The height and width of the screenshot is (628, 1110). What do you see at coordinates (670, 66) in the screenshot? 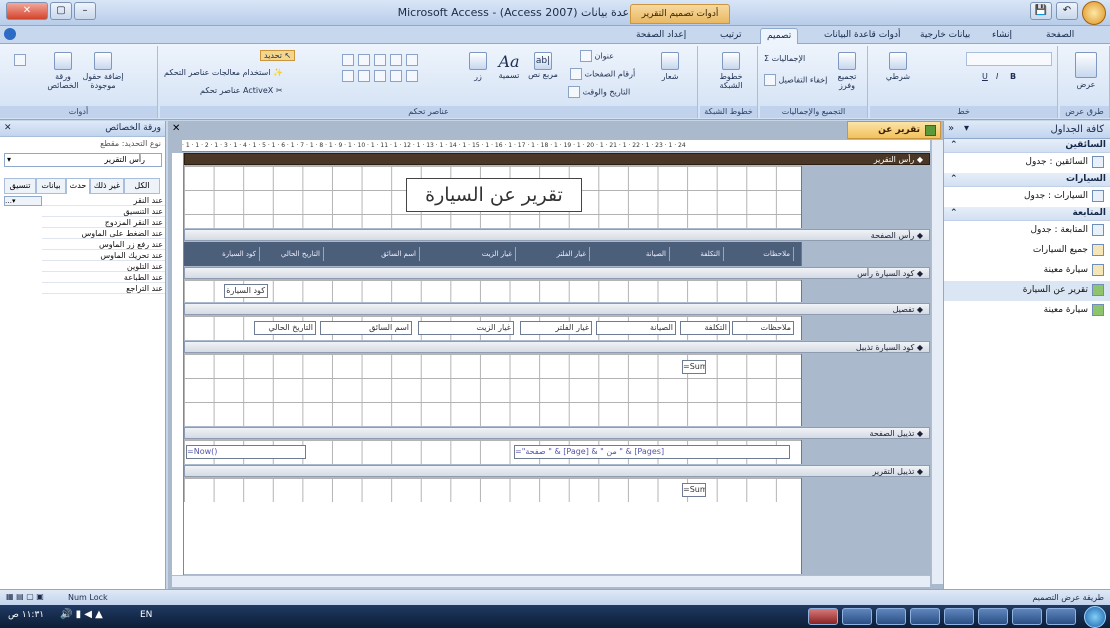
I see `logo-button: شعار` at bounding box center [670, 66].